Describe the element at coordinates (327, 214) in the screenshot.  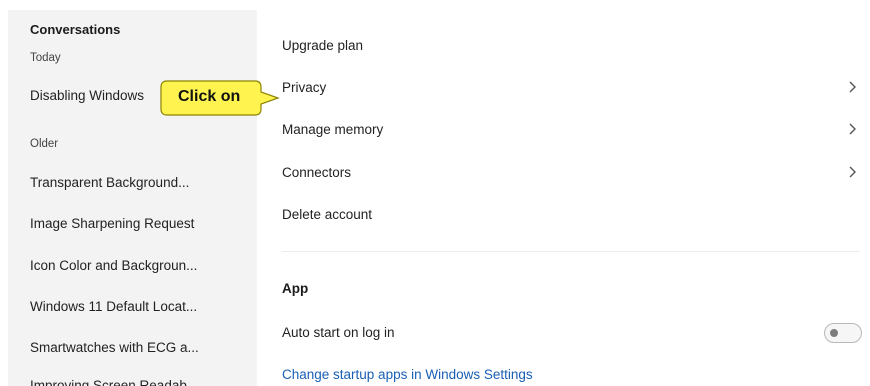
I see `delete-account-label: Delete account` at that location.